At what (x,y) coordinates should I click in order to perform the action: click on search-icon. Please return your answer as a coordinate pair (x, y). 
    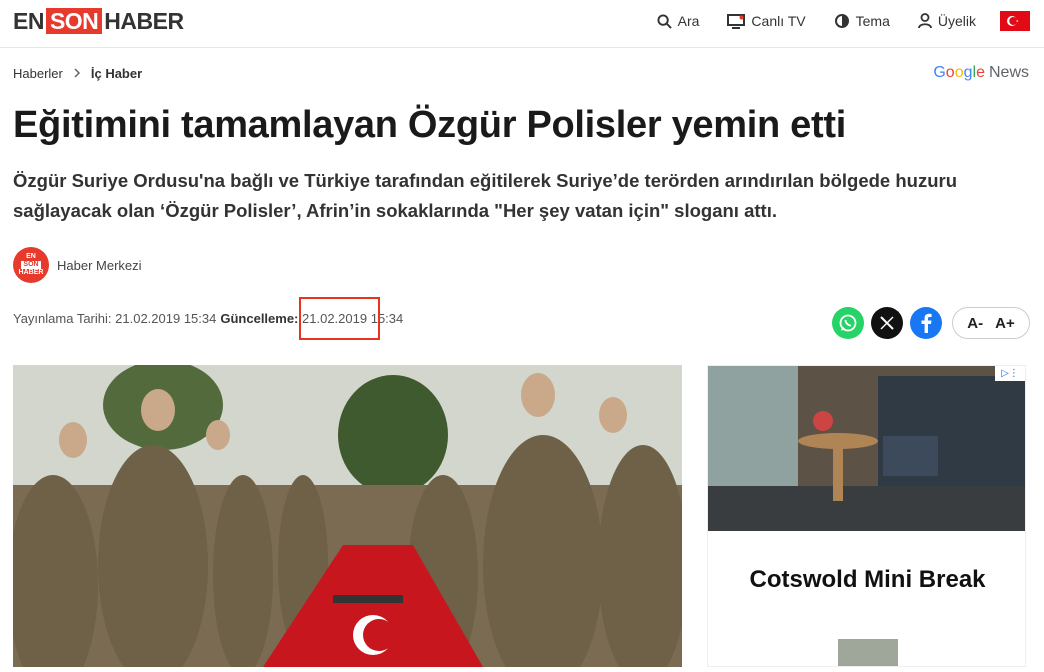
    Looking at the image, I should click on (664, 21).